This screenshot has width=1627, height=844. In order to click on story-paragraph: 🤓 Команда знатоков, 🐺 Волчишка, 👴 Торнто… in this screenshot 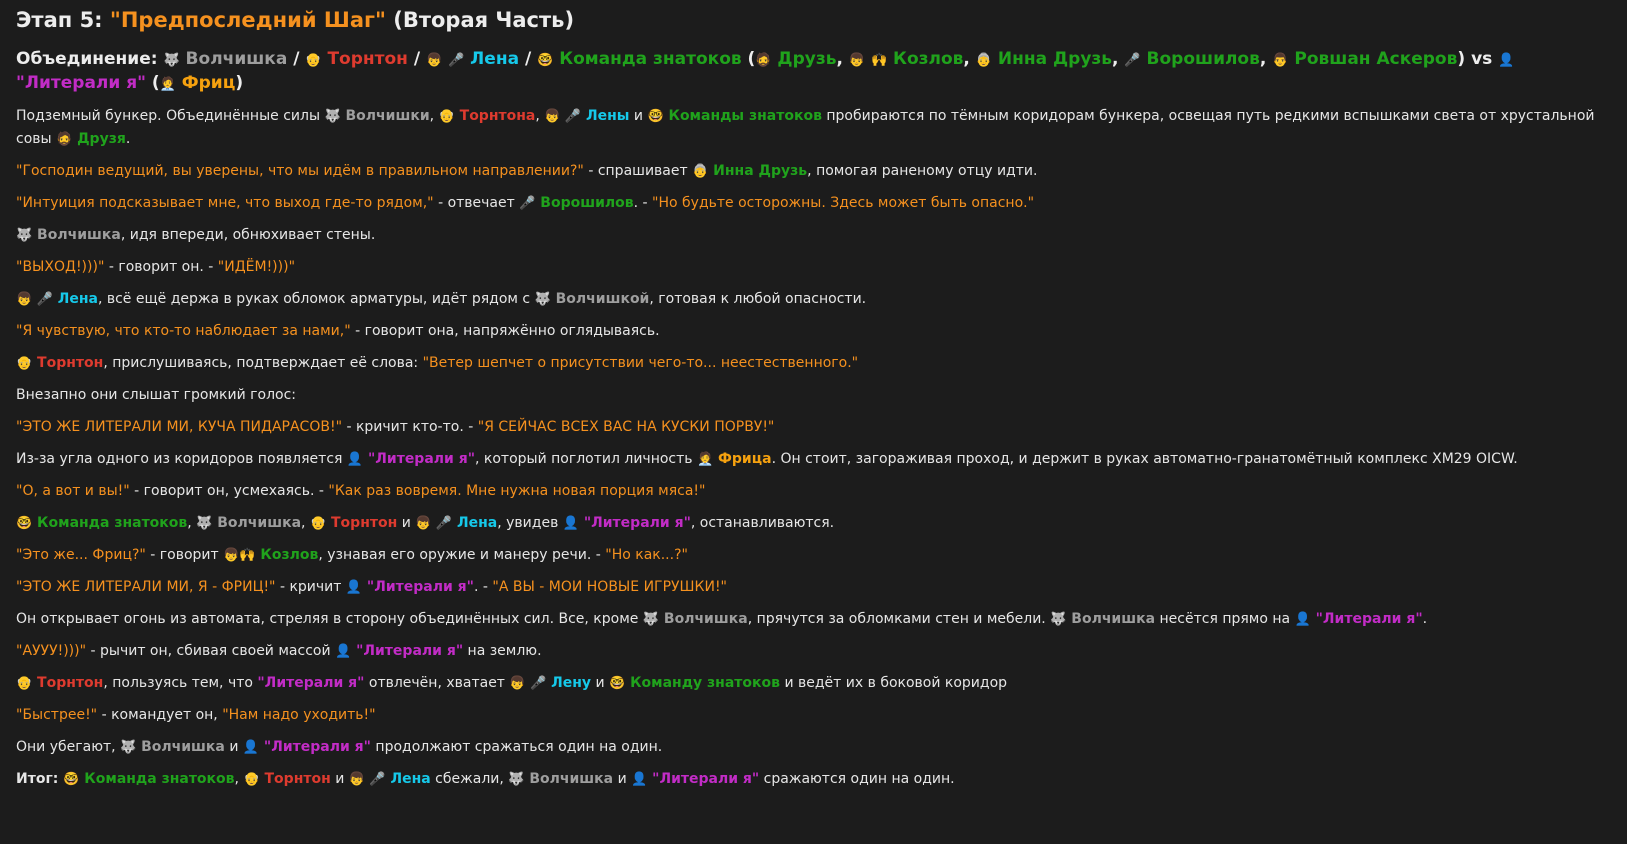, I will do `click(813, 523)`.